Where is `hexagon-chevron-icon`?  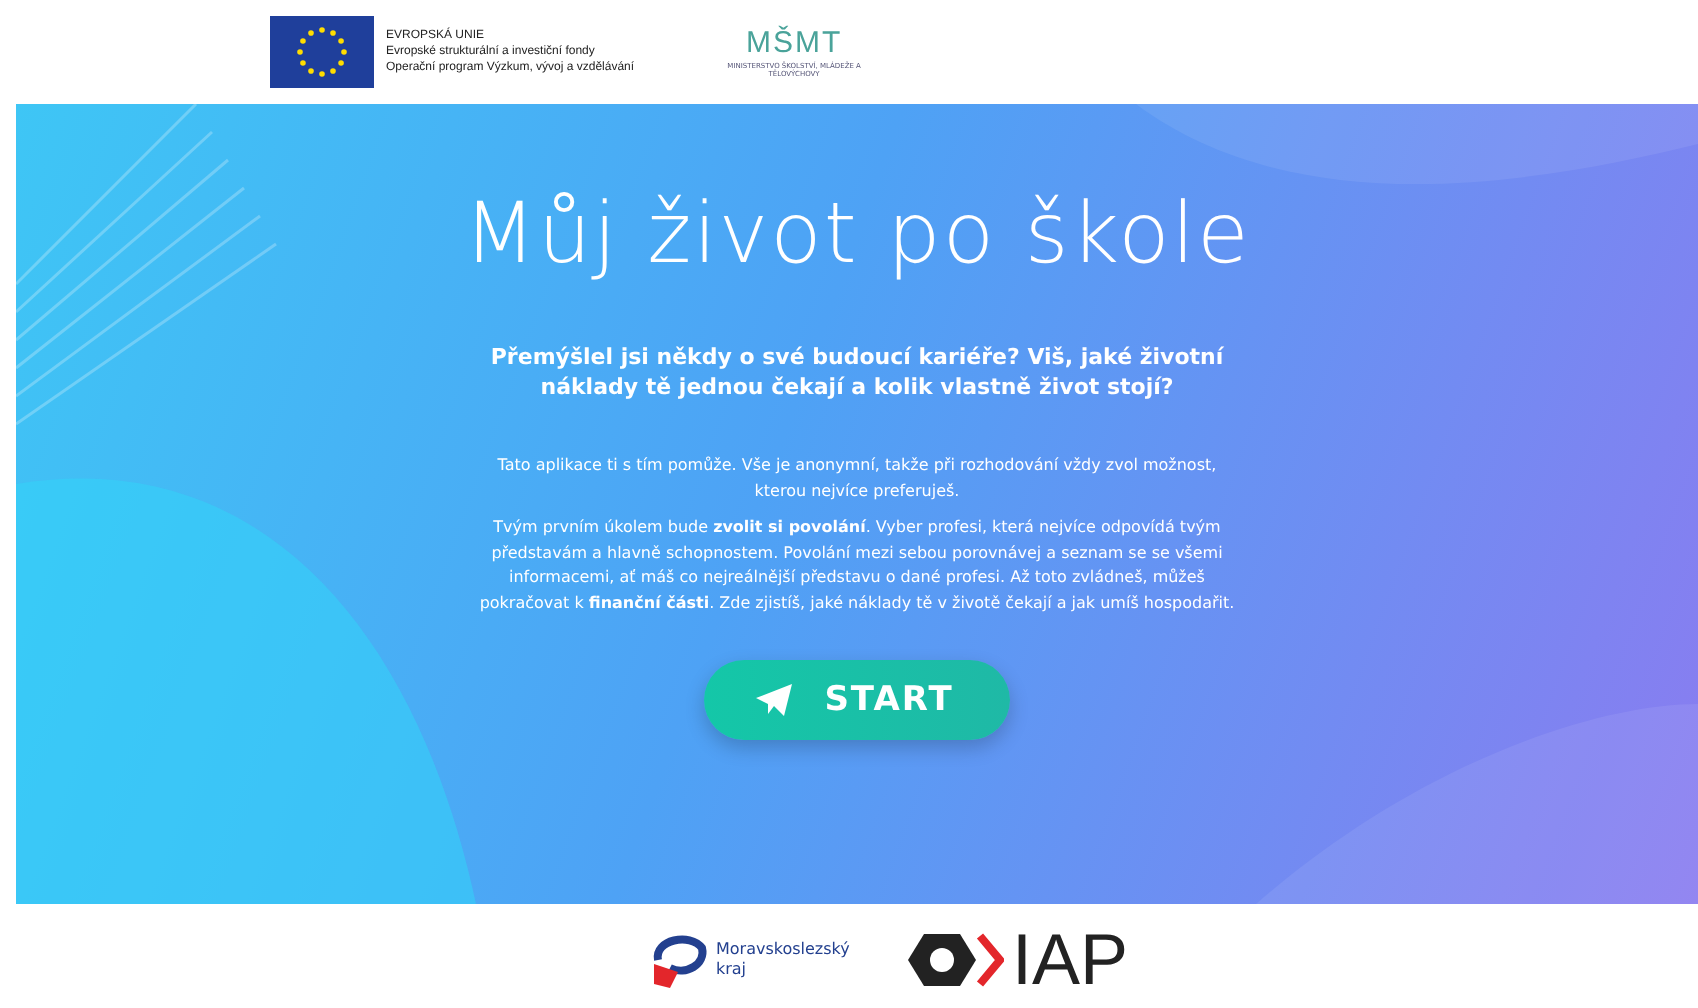
hexagon-chevron-icon is located at coordinates (955, 960).